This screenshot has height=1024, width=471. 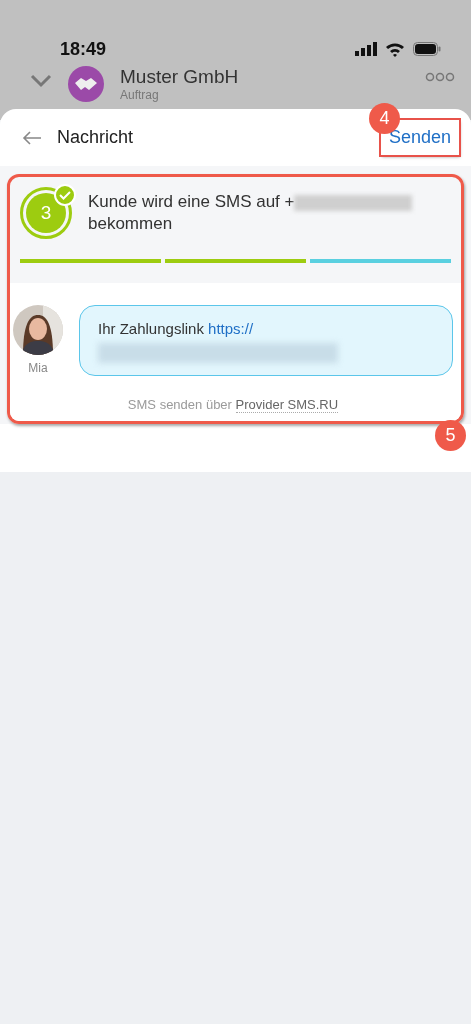 I want to click on footer-note: SMS senden über Provider SMS.RU, so click(x=233, y=405).